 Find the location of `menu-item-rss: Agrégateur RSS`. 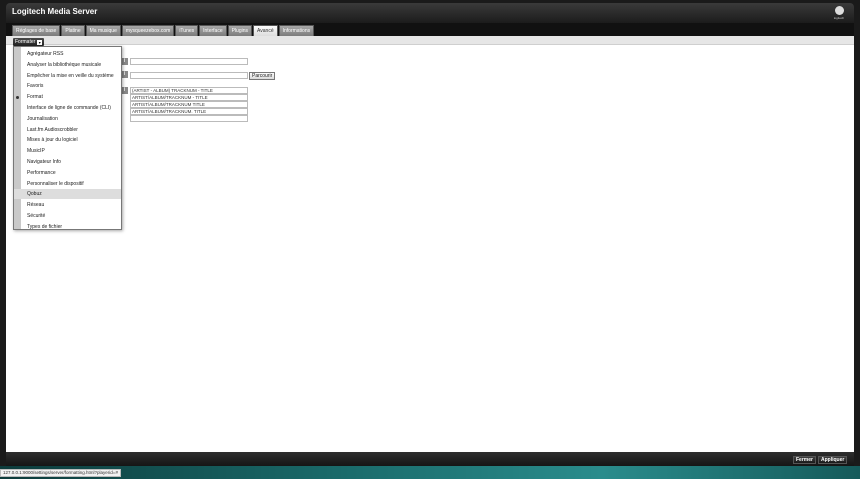

menu-item-rss: Agrégateur RSS is located at coordinates (67, 54).